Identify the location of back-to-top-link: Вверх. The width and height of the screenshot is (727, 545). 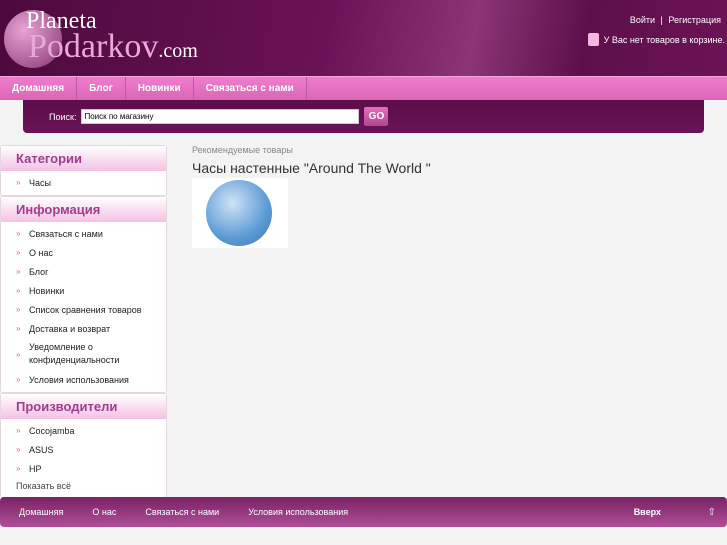
(647, 512).